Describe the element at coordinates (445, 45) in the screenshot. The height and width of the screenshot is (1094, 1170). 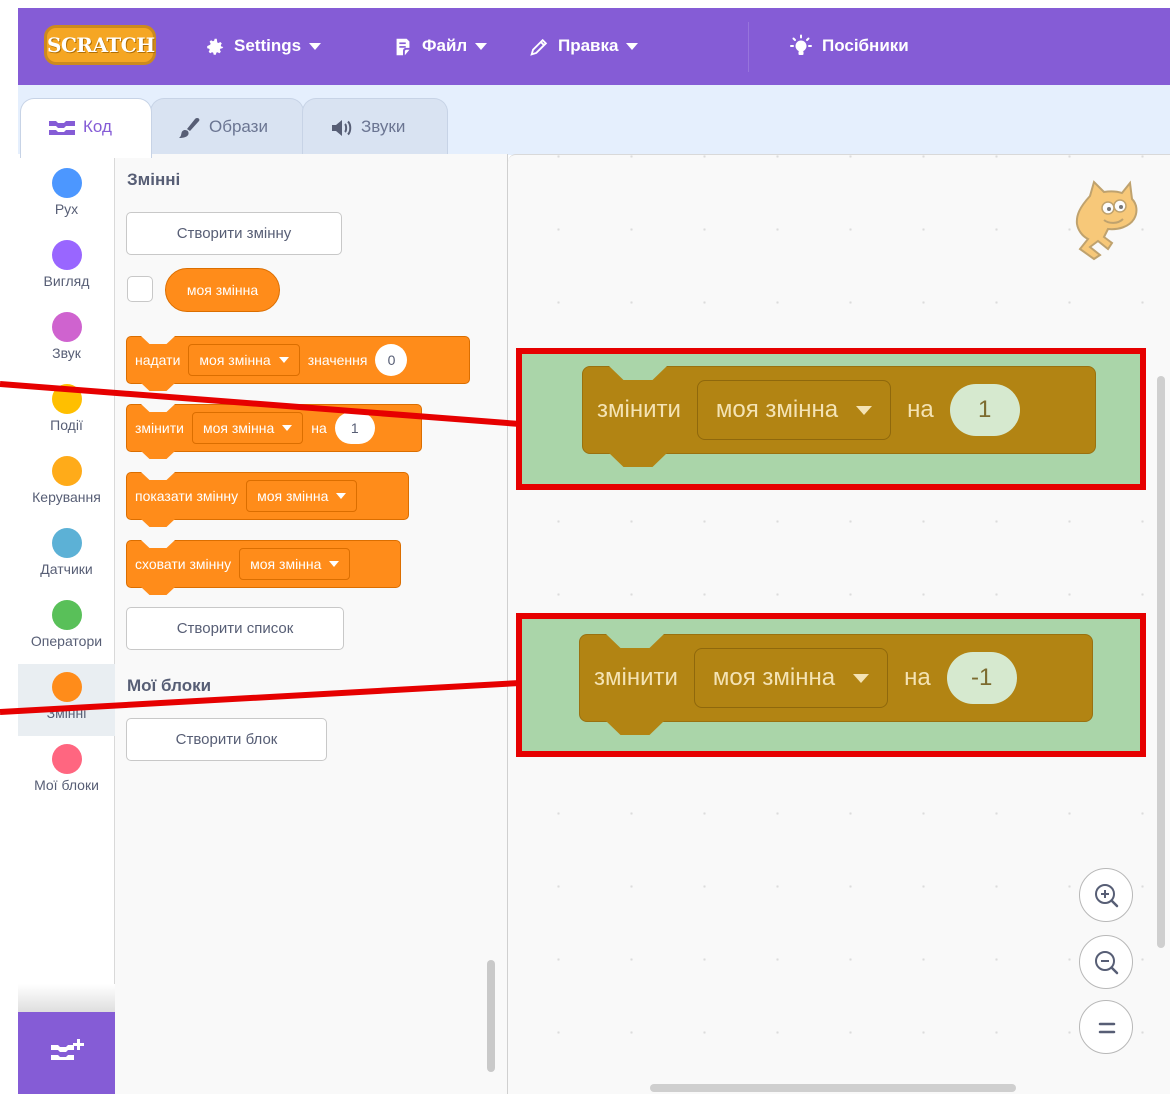
I see `file-menu-label: Файл` at that location.